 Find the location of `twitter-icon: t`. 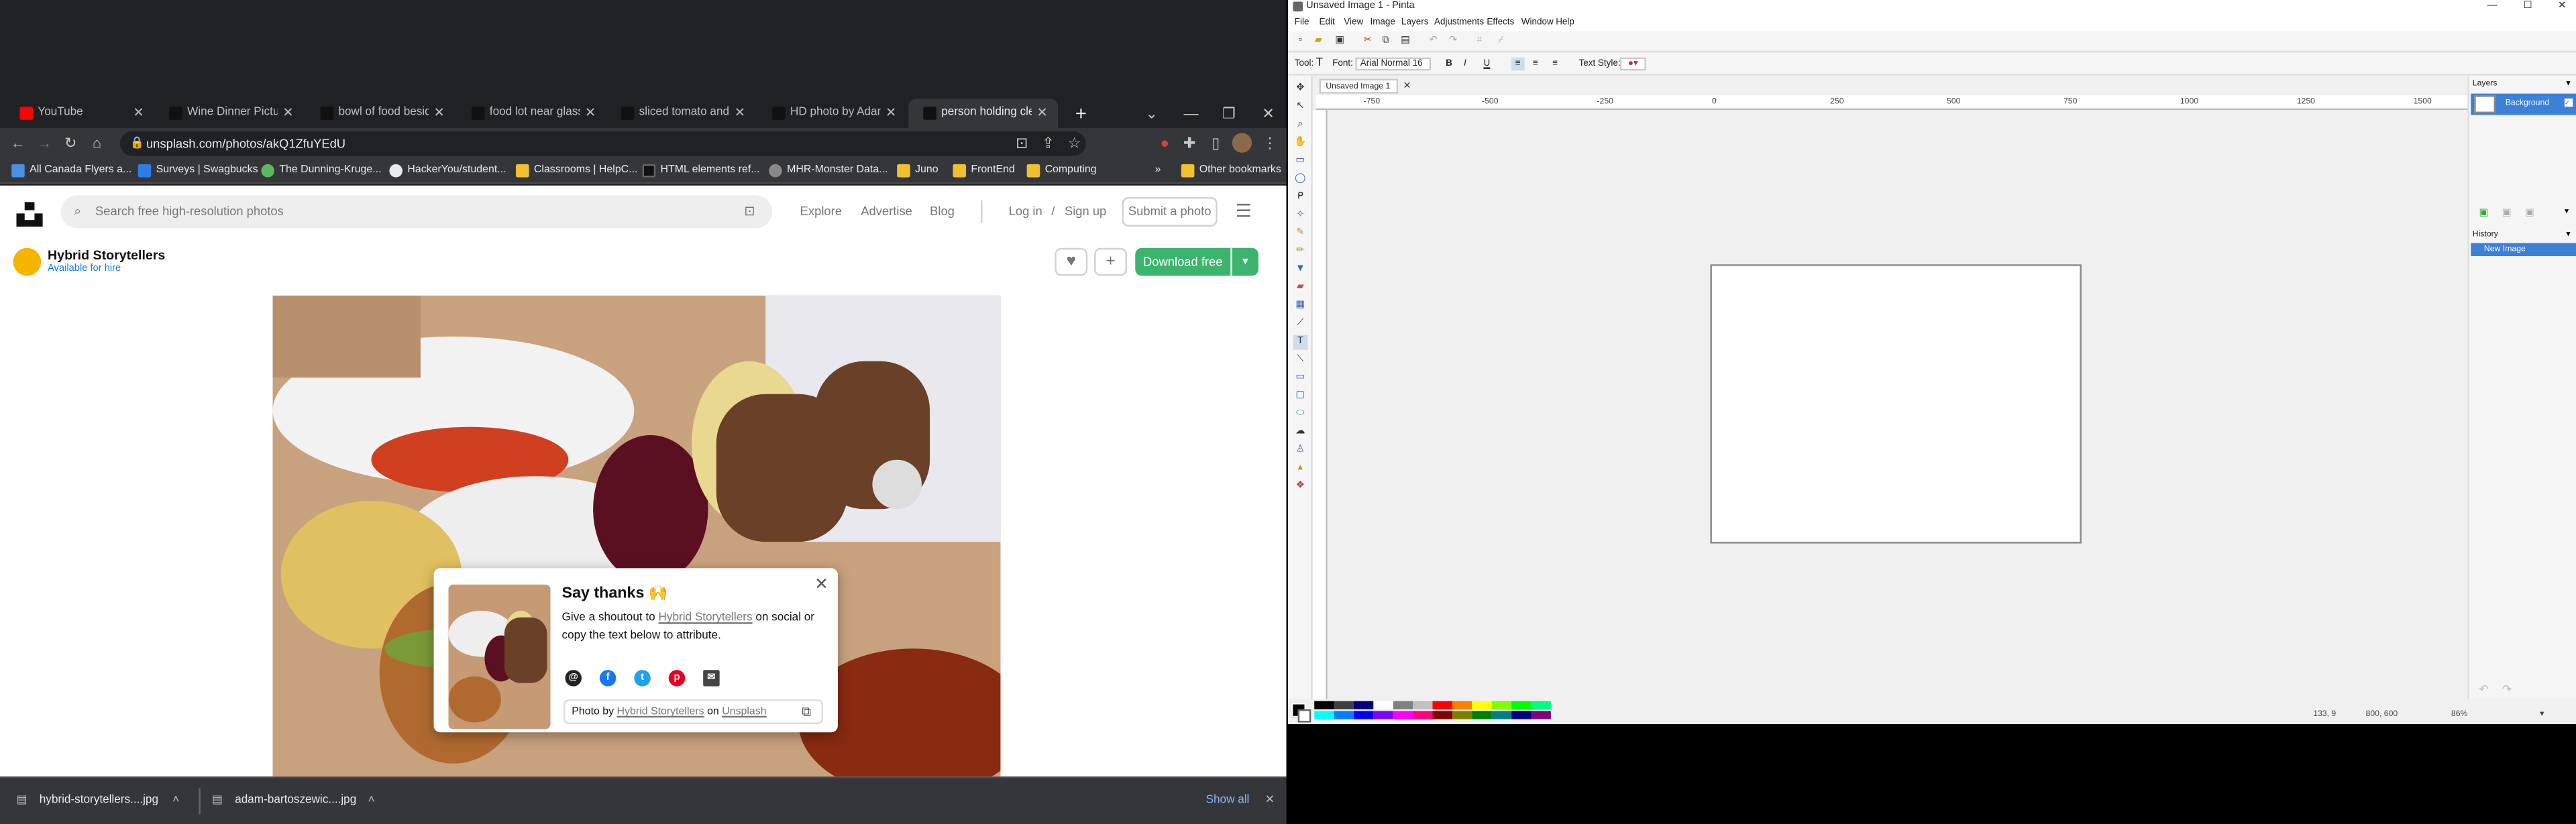

twitter-icon: t is located at coordinates (642, 678).